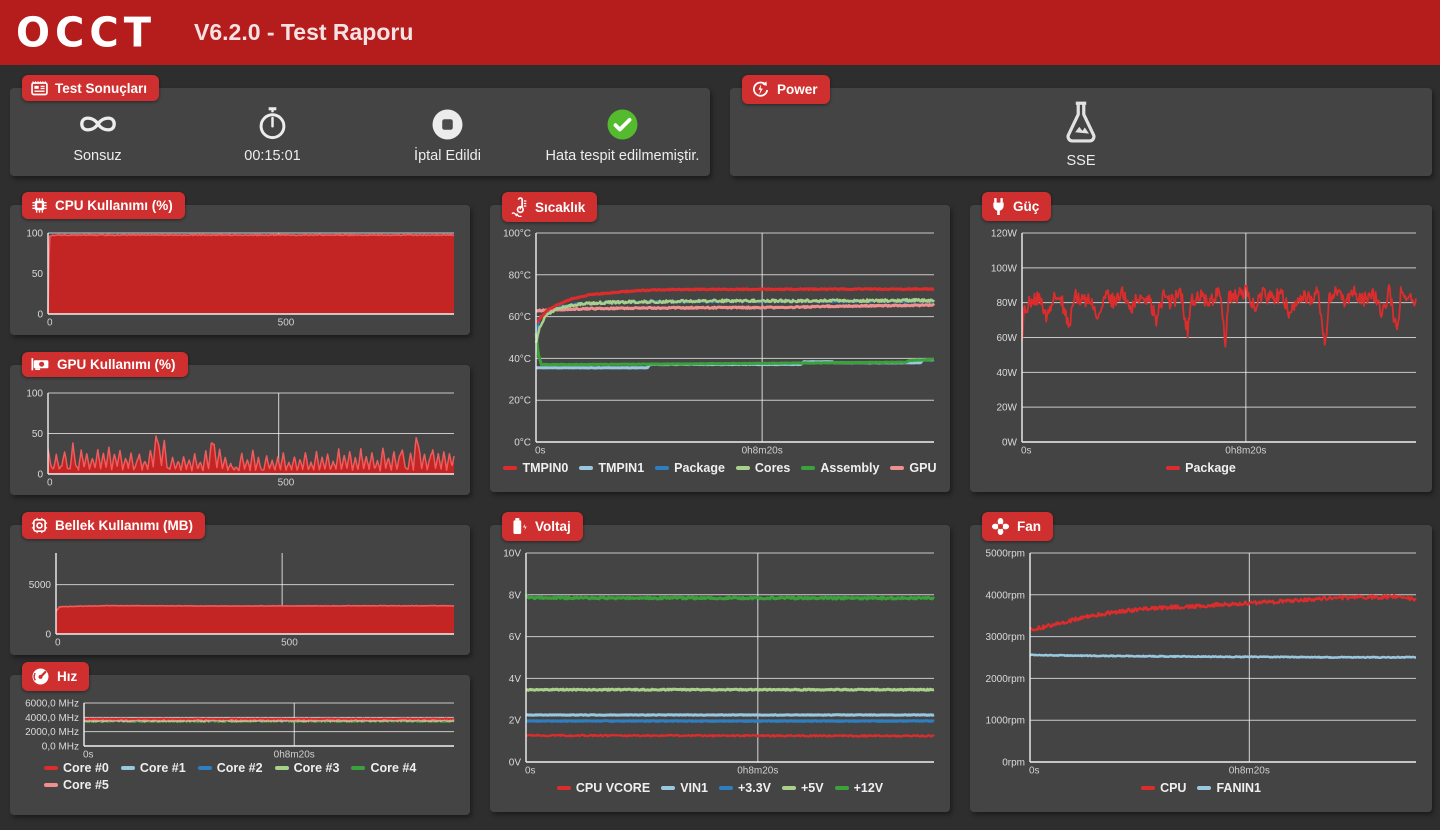 This screenshot has height=830, width=1440. Describe the element at coordinates (545, 468) in the screenshot. I see `legend-label: TMPIN0` at that location.